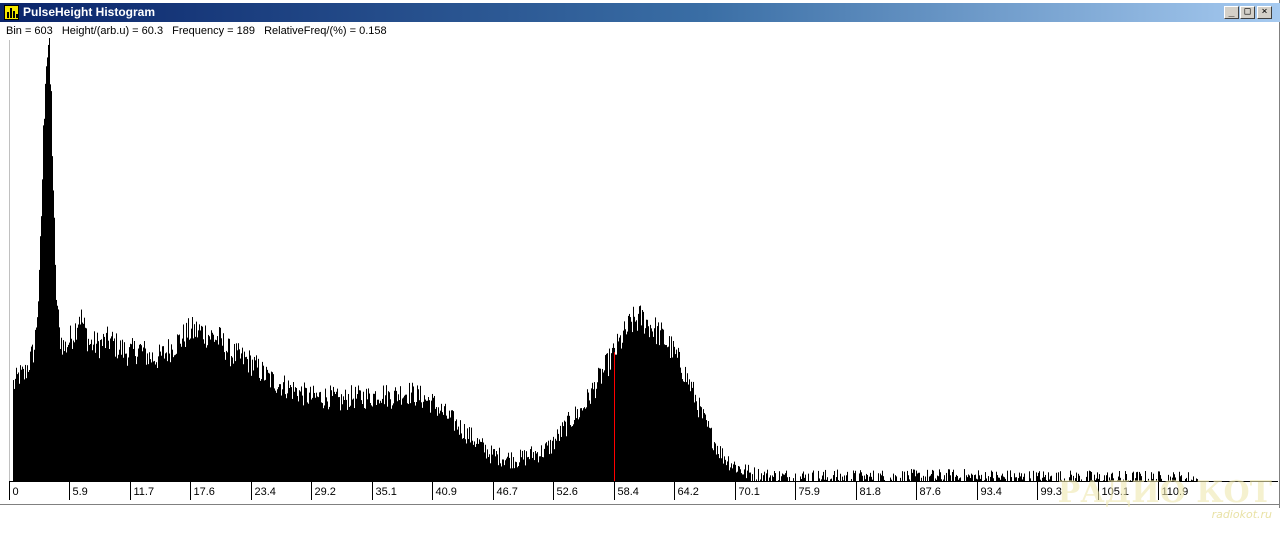 This screenshot has width=1280, height=540. What do you see at coordinates (204, 492) in the screenshot?
I see `x-tick-label: 17.6` at bounding box center [204, 492].